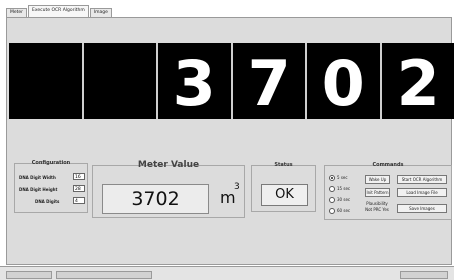 Image resolution: width=454 pixels, height=280 pixels. I want to click on wake-up-button: Wake Up, so click(377, 179).